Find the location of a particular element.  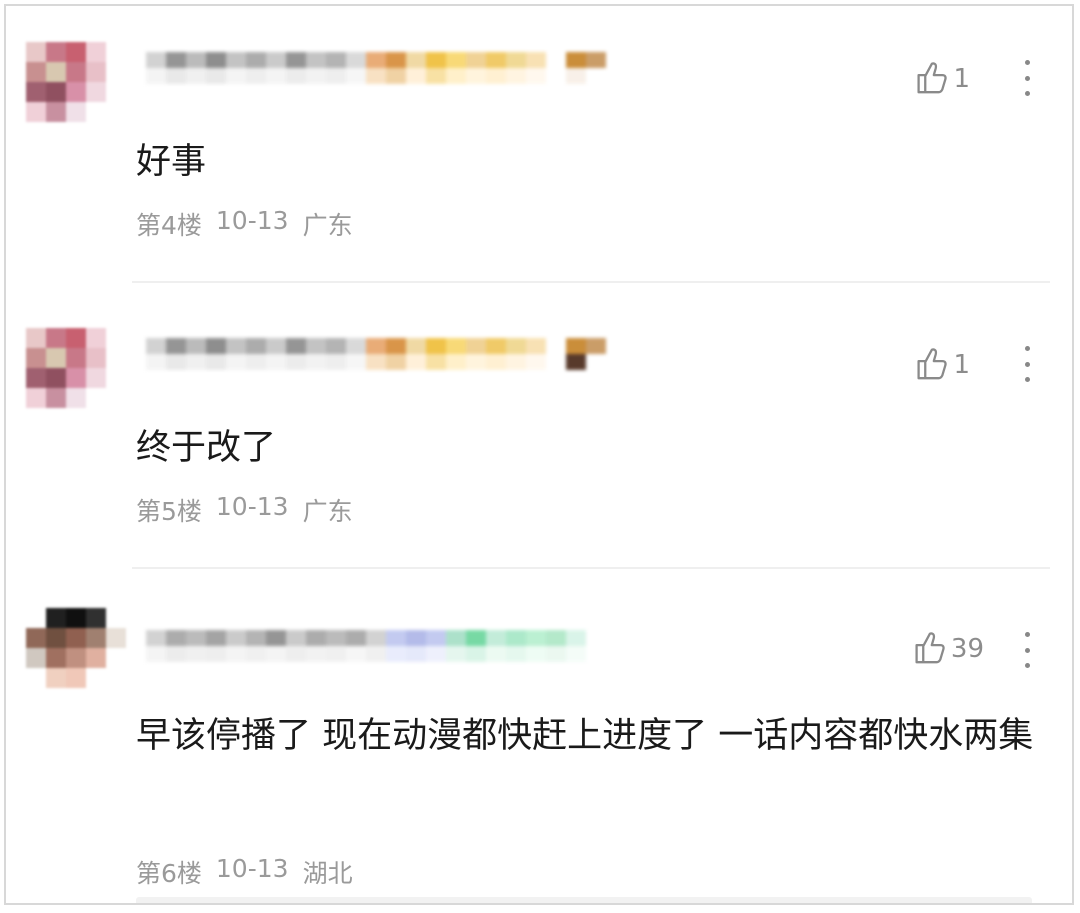

comment-text: 好事 is located at coordinates (171, 162).